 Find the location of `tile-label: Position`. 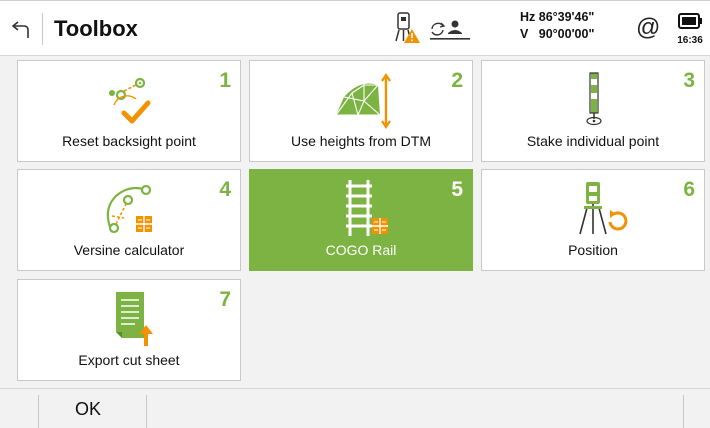

tile-label: Position is located at coordinates (593, 250).